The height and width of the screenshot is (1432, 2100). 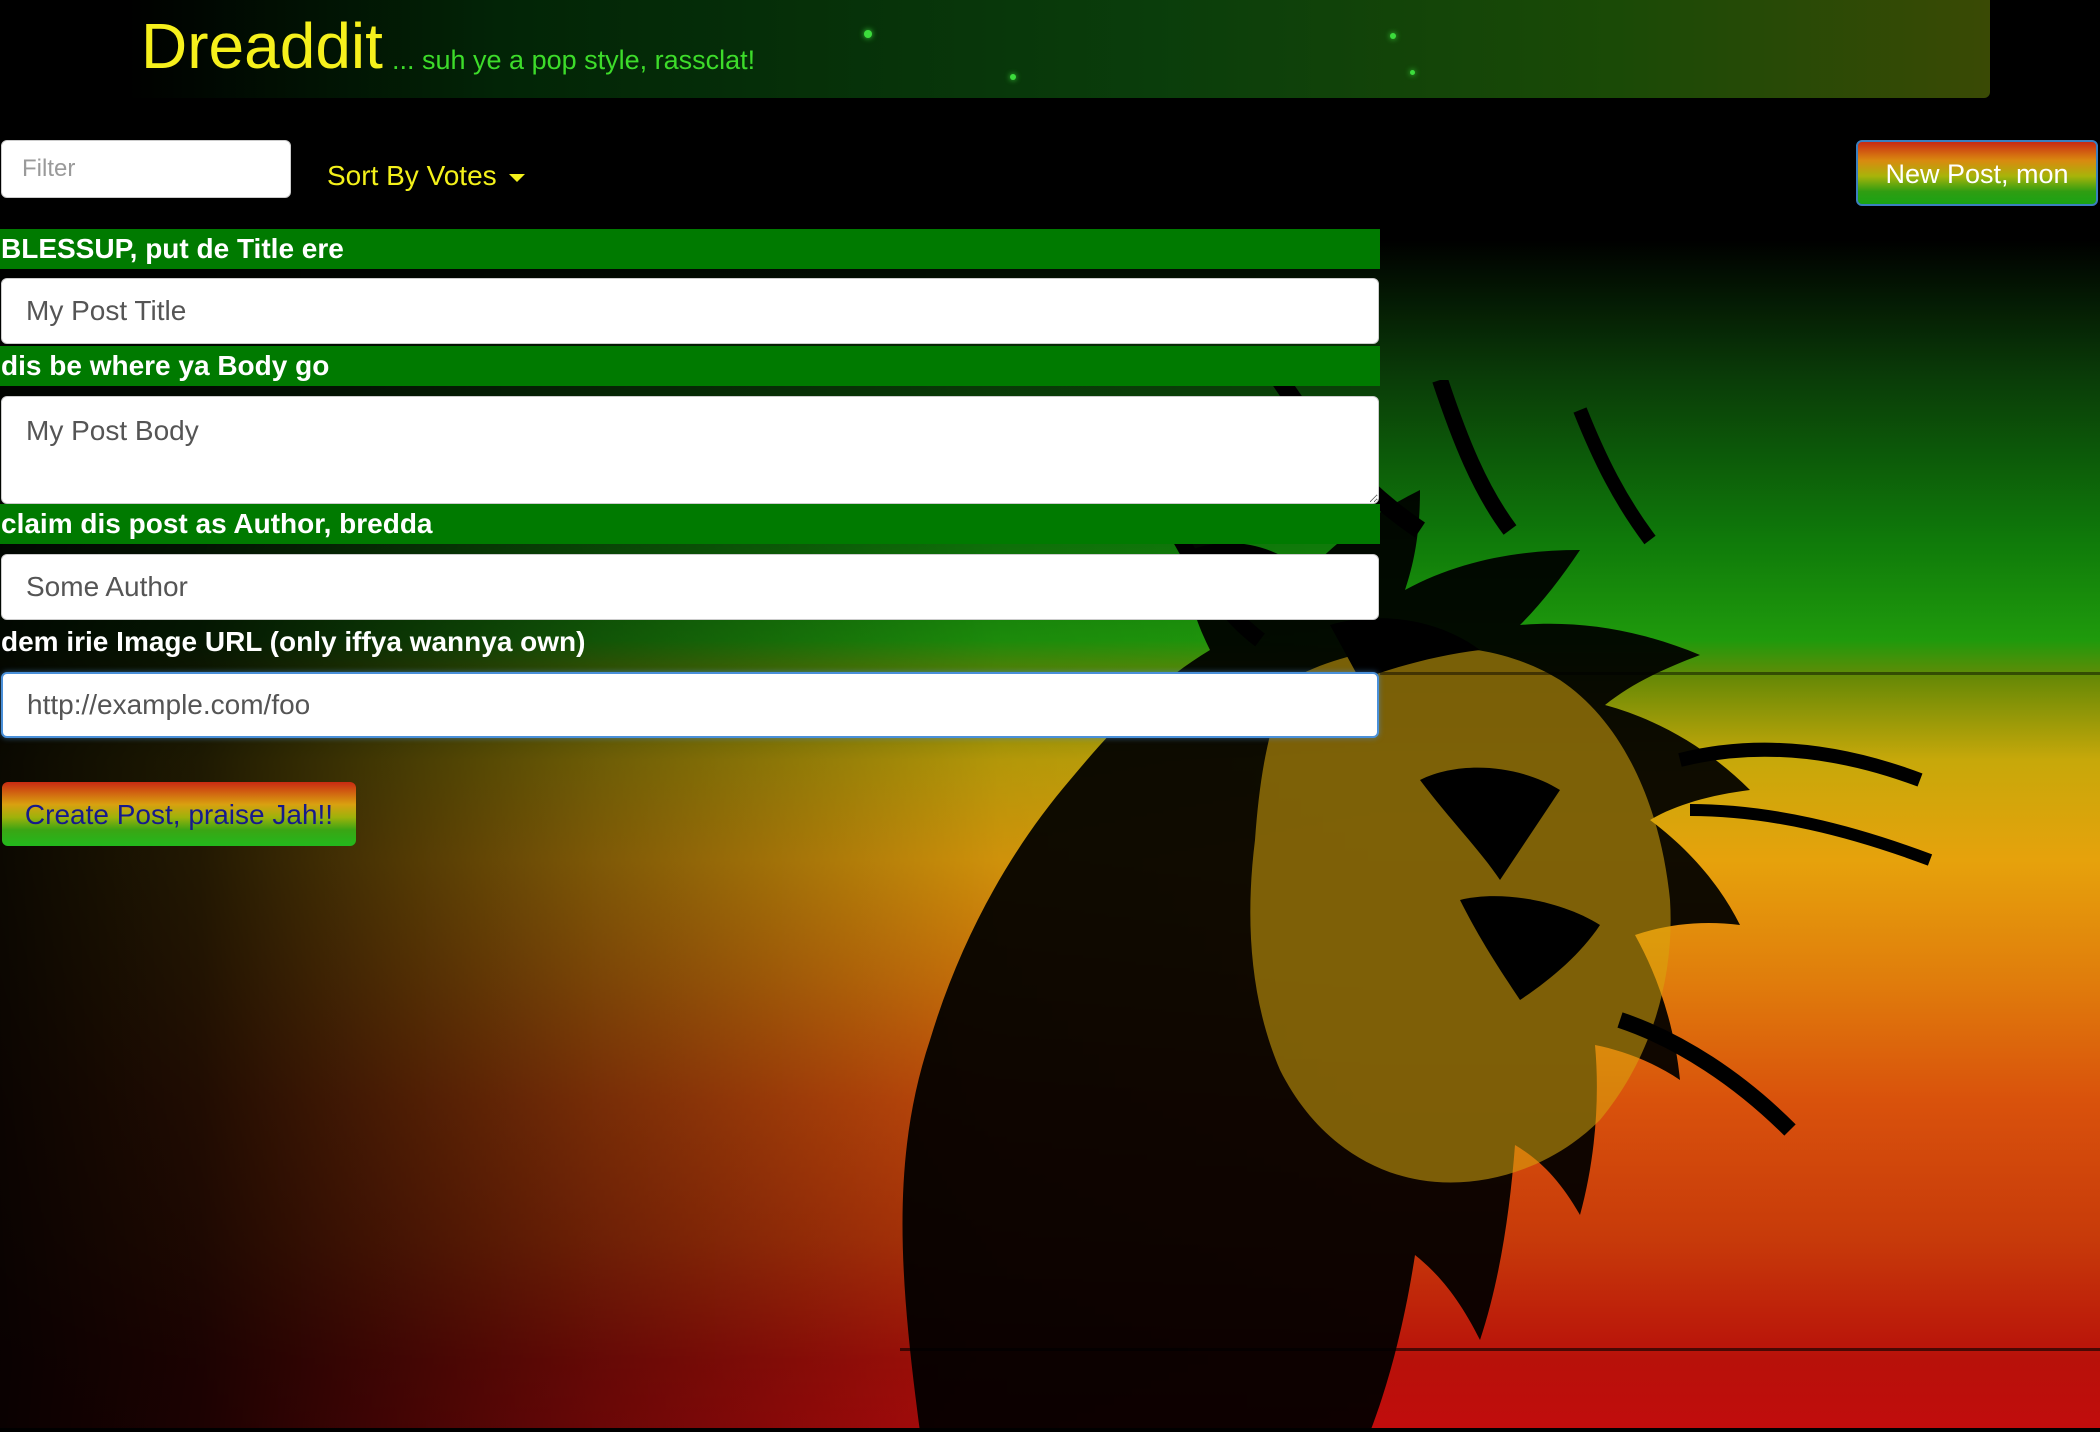 I want to click on image-url-input, so click(x=690, y=705).